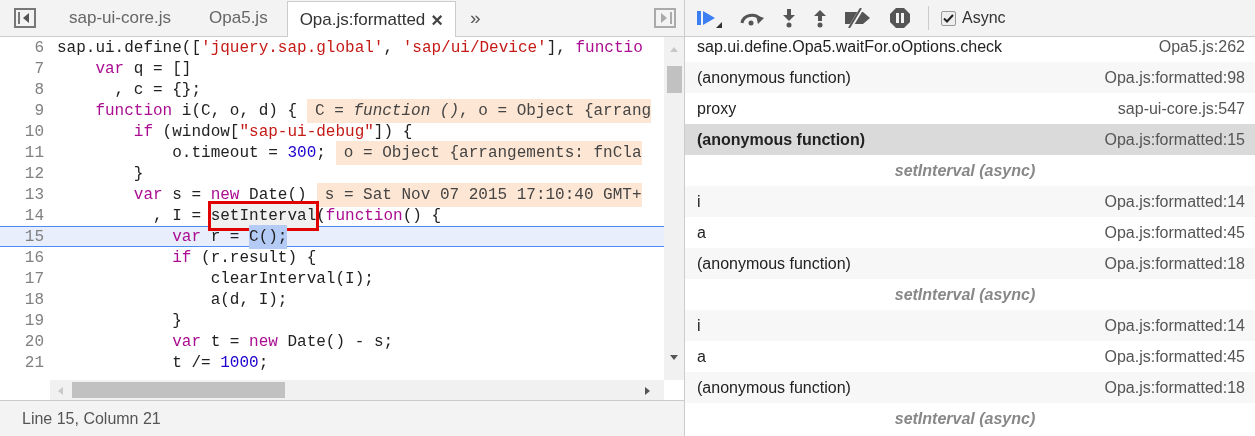 Image resolution: width=1255 pixels, height=436 pixels. I want to click on close-tab-button: ×, so click(437, 19).